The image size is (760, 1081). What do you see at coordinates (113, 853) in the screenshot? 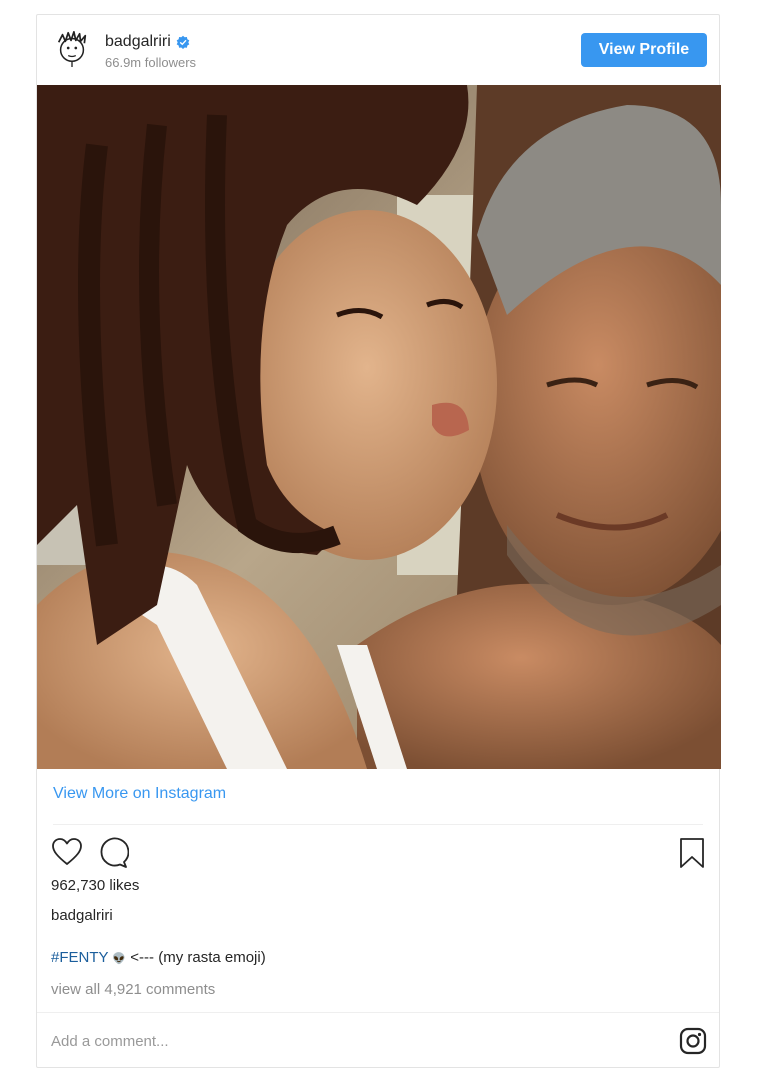
I see `comment-bubble-icon` at bounding box center [113, 853].